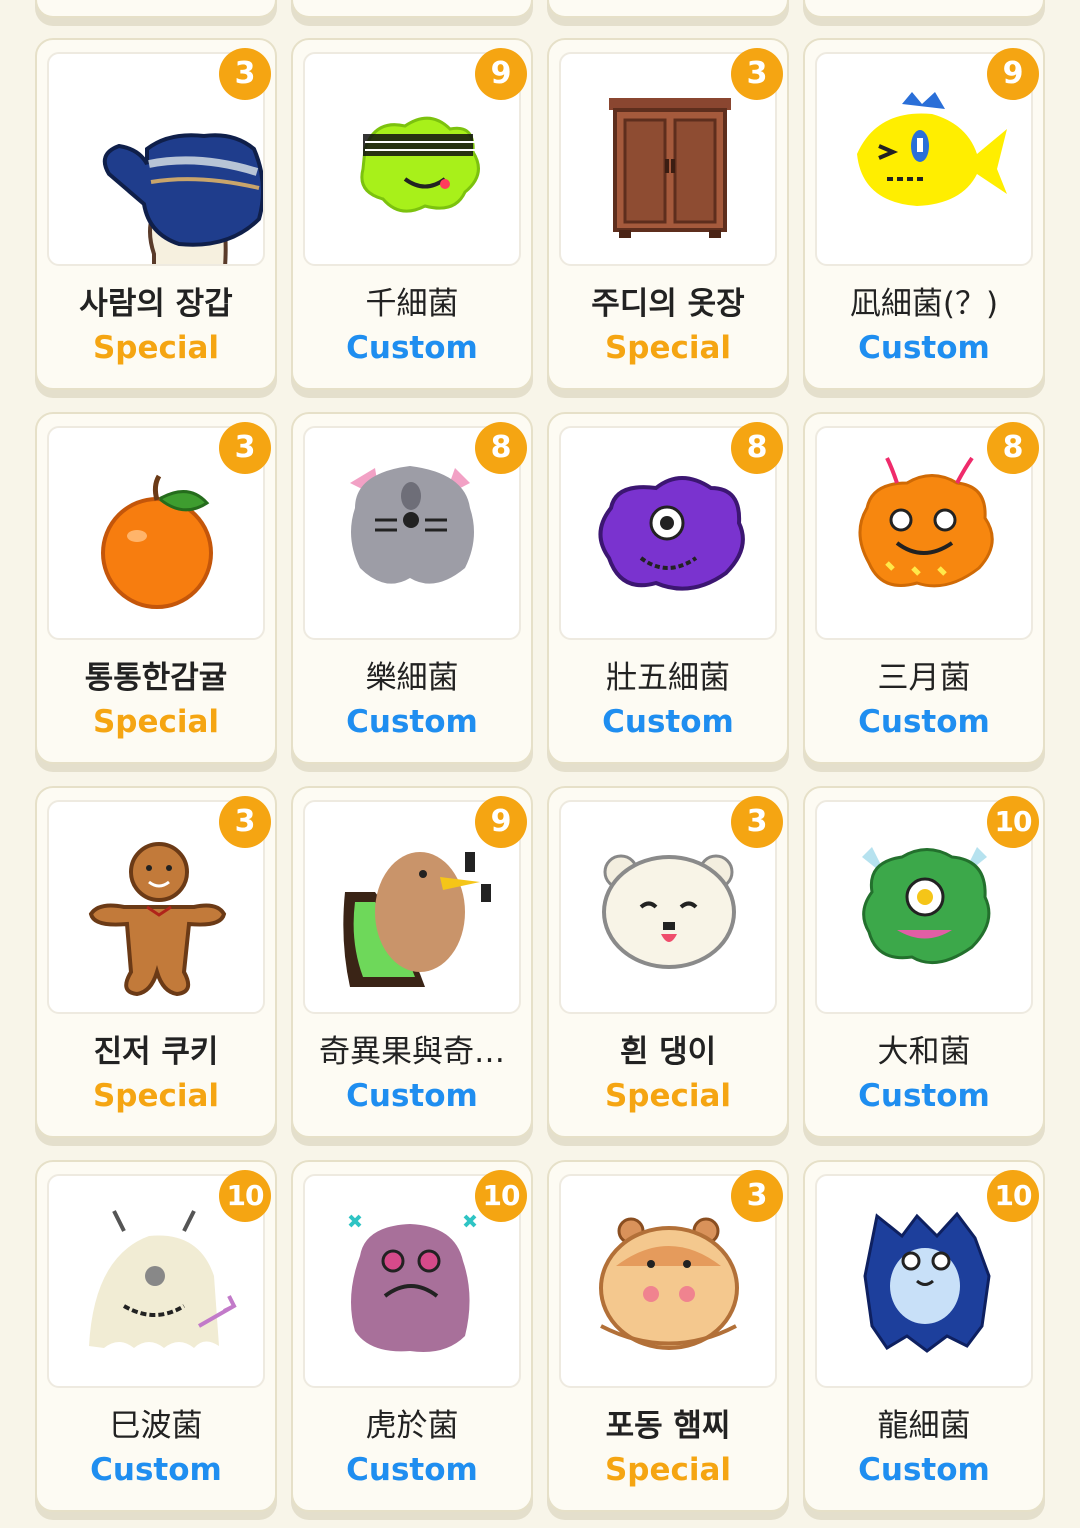  Describe the element at coordinates (412, 1426) in the screenshot. I see `card-title: 虎於菌` at that location.